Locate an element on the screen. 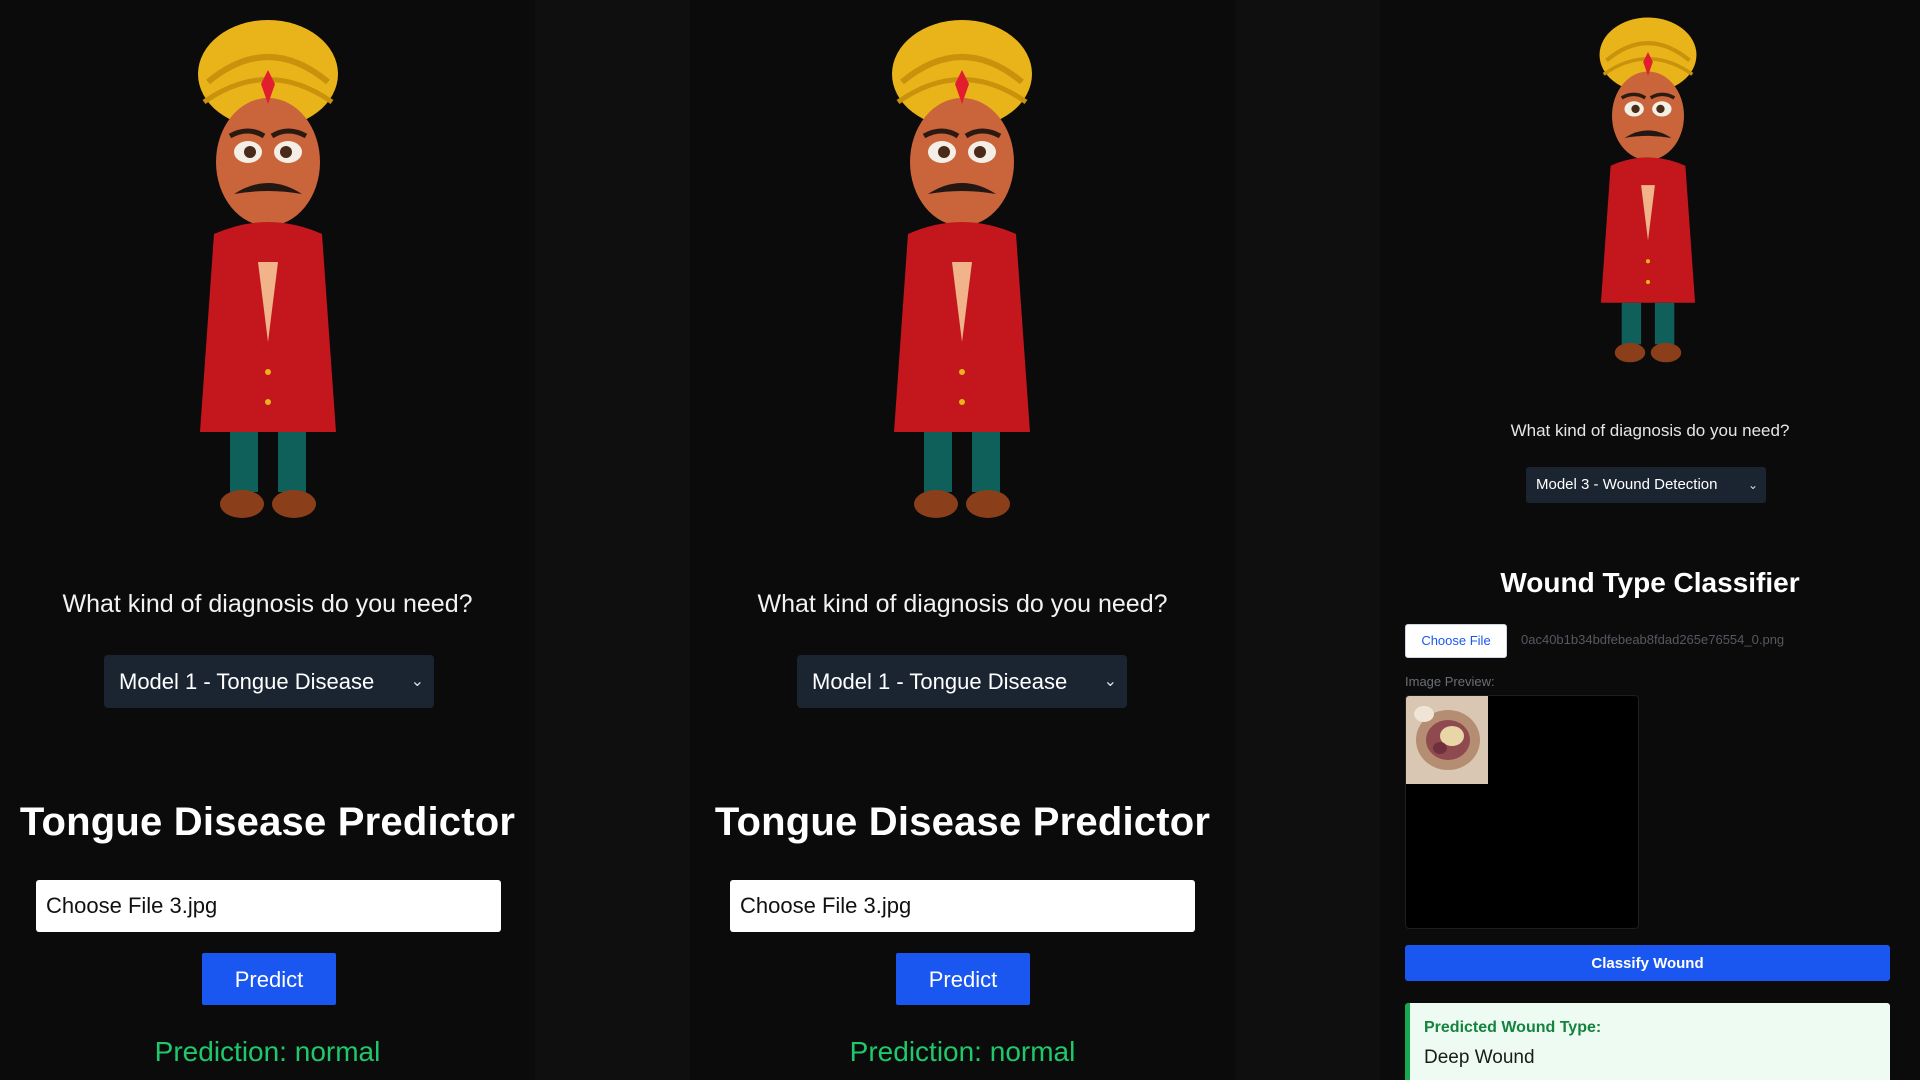  choose-file-button: Choose File is located at coordinates (1456, 641).